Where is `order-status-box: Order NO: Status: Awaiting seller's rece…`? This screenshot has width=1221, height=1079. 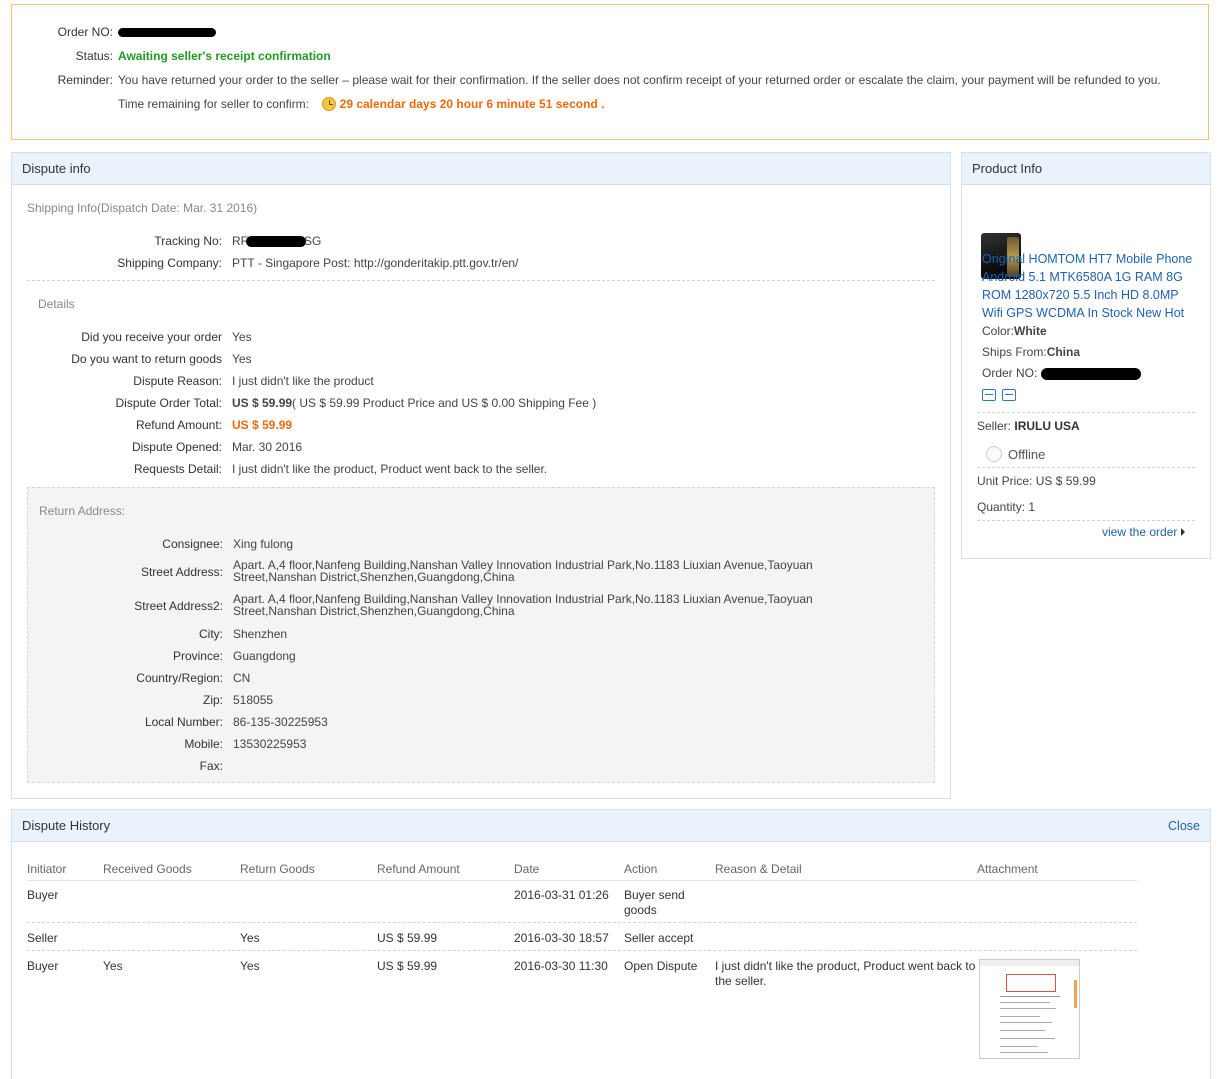 order-status-box: Order NO: Status: Awaiting seller's rece… is located at coordinates (610, 72).